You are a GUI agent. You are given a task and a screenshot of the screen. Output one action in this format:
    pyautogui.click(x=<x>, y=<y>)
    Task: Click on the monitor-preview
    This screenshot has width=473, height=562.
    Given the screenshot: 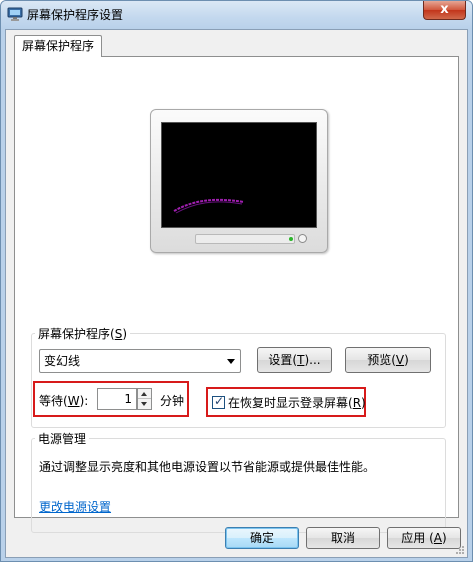 What is the action you would take?
    pyautogui.click(x=239, y=181)
    